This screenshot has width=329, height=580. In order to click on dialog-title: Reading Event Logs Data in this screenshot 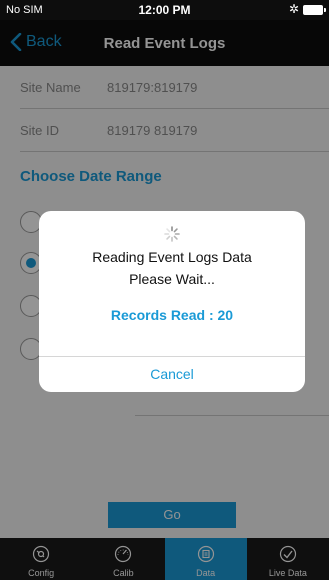, I will do `click(172, 257)`.